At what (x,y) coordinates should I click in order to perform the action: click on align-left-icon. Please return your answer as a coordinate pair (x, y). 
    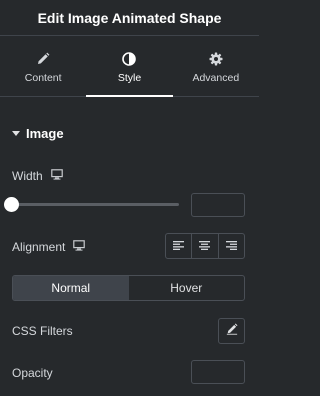
    Looking at the image, I should click on (179, 246).